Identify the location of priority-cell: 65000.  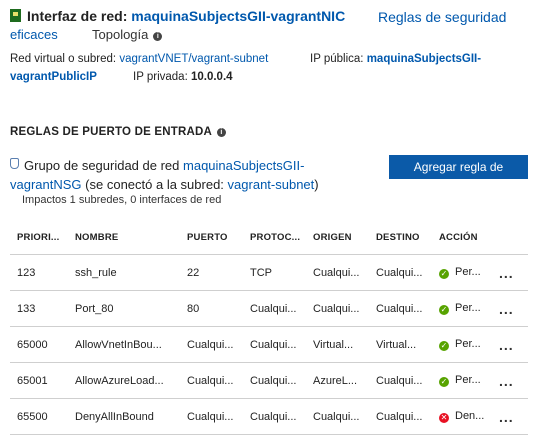
(39, 344).